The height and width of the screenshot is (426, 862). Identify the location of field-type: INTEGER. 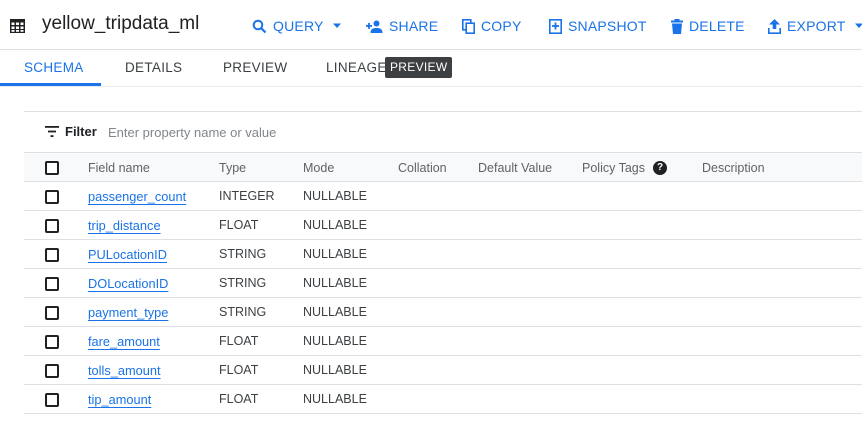
(247, 196).